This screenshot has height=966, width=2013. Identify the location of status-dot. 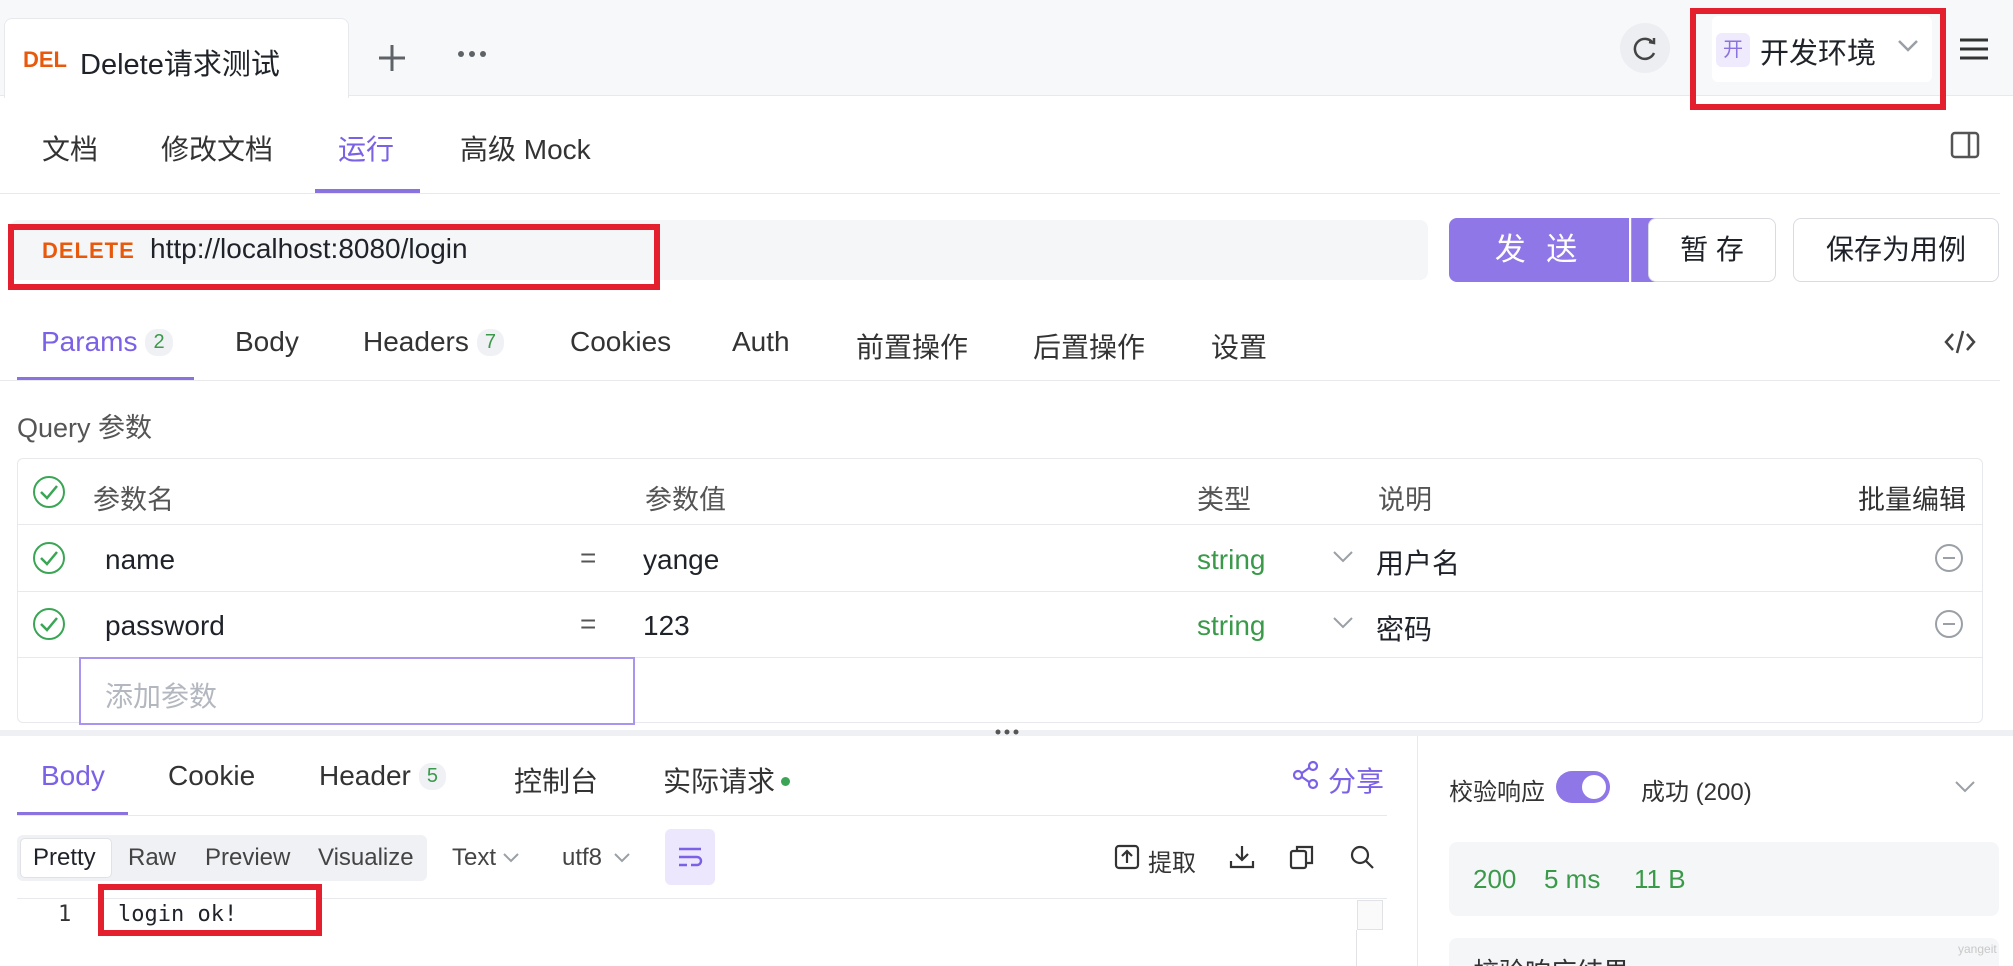
(786, 781).